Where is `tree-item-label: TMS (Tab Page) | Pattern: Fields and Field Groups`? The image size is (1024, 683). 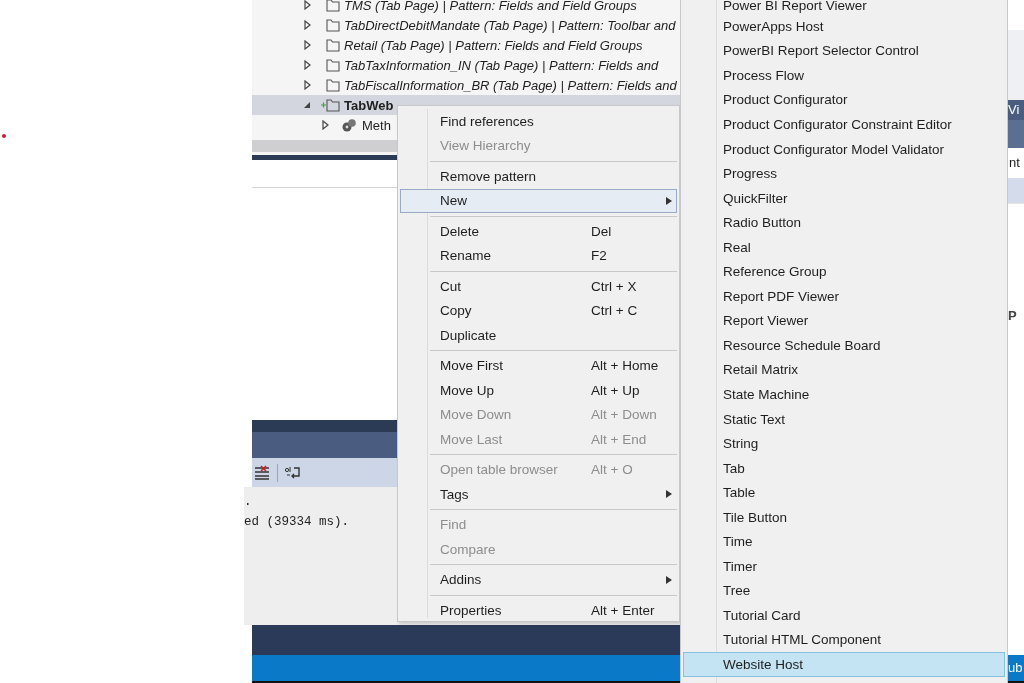
tree-item-label: TMS (Tab Page) | Pattern: Fields and Field Groups is located at coordinates (490, 6).